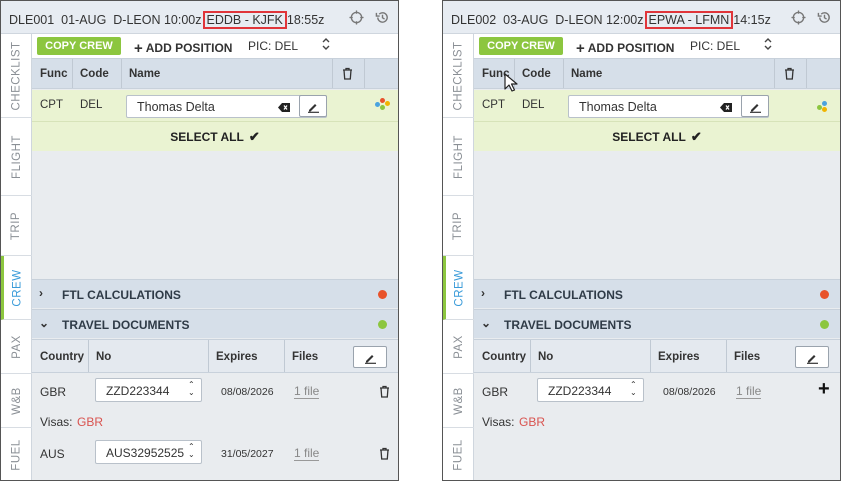  What do you see at coordinates (696, 136) in the screenshot?
I see `check-icon: ✔` at bounding box center [696, 136].